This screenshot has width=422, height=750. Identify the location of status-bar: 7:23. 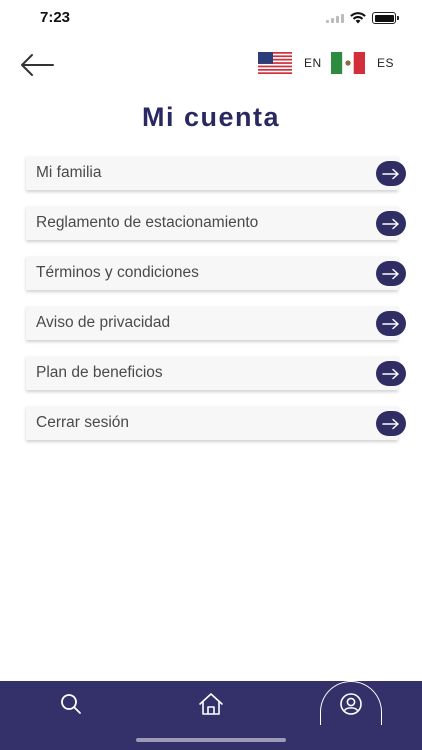
(211, 19).